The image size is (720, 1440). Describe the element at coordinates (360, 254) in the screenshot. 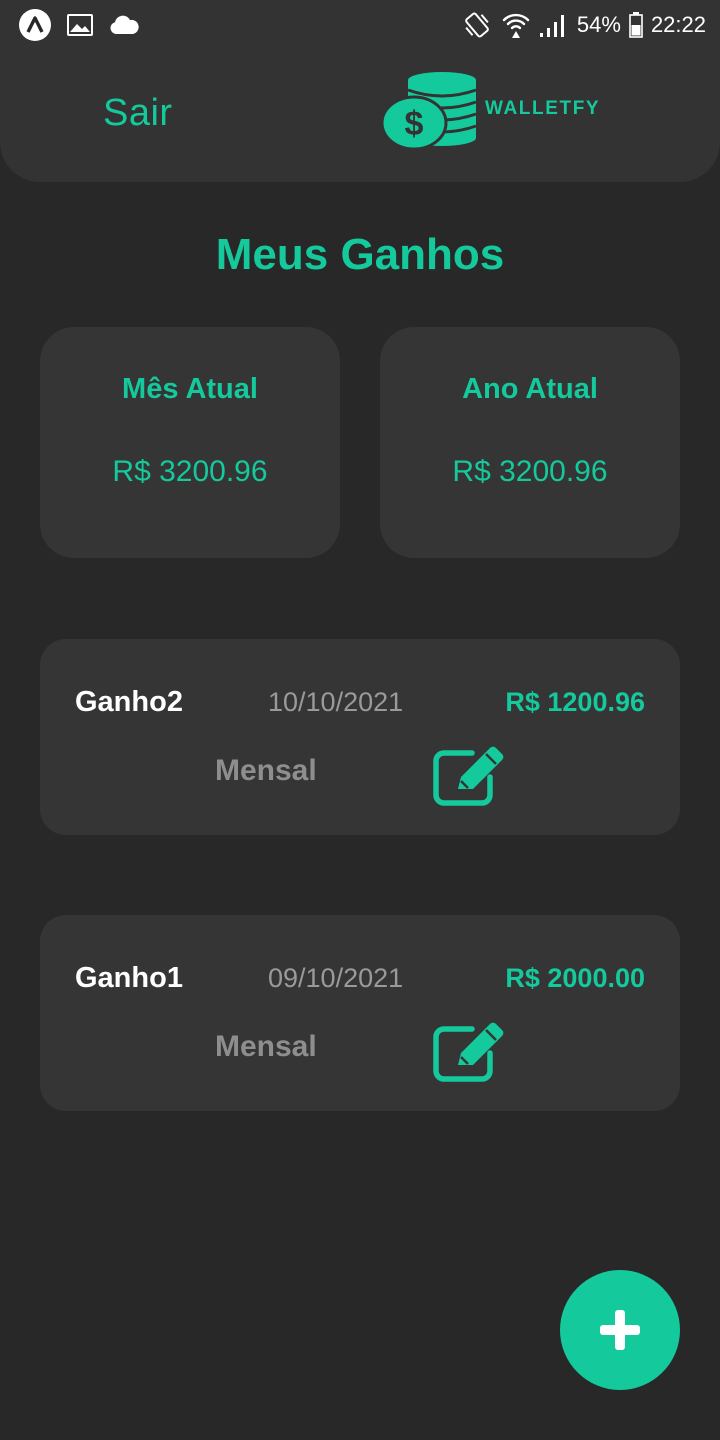

I see `page-title: Meus Ganhos` at that location.